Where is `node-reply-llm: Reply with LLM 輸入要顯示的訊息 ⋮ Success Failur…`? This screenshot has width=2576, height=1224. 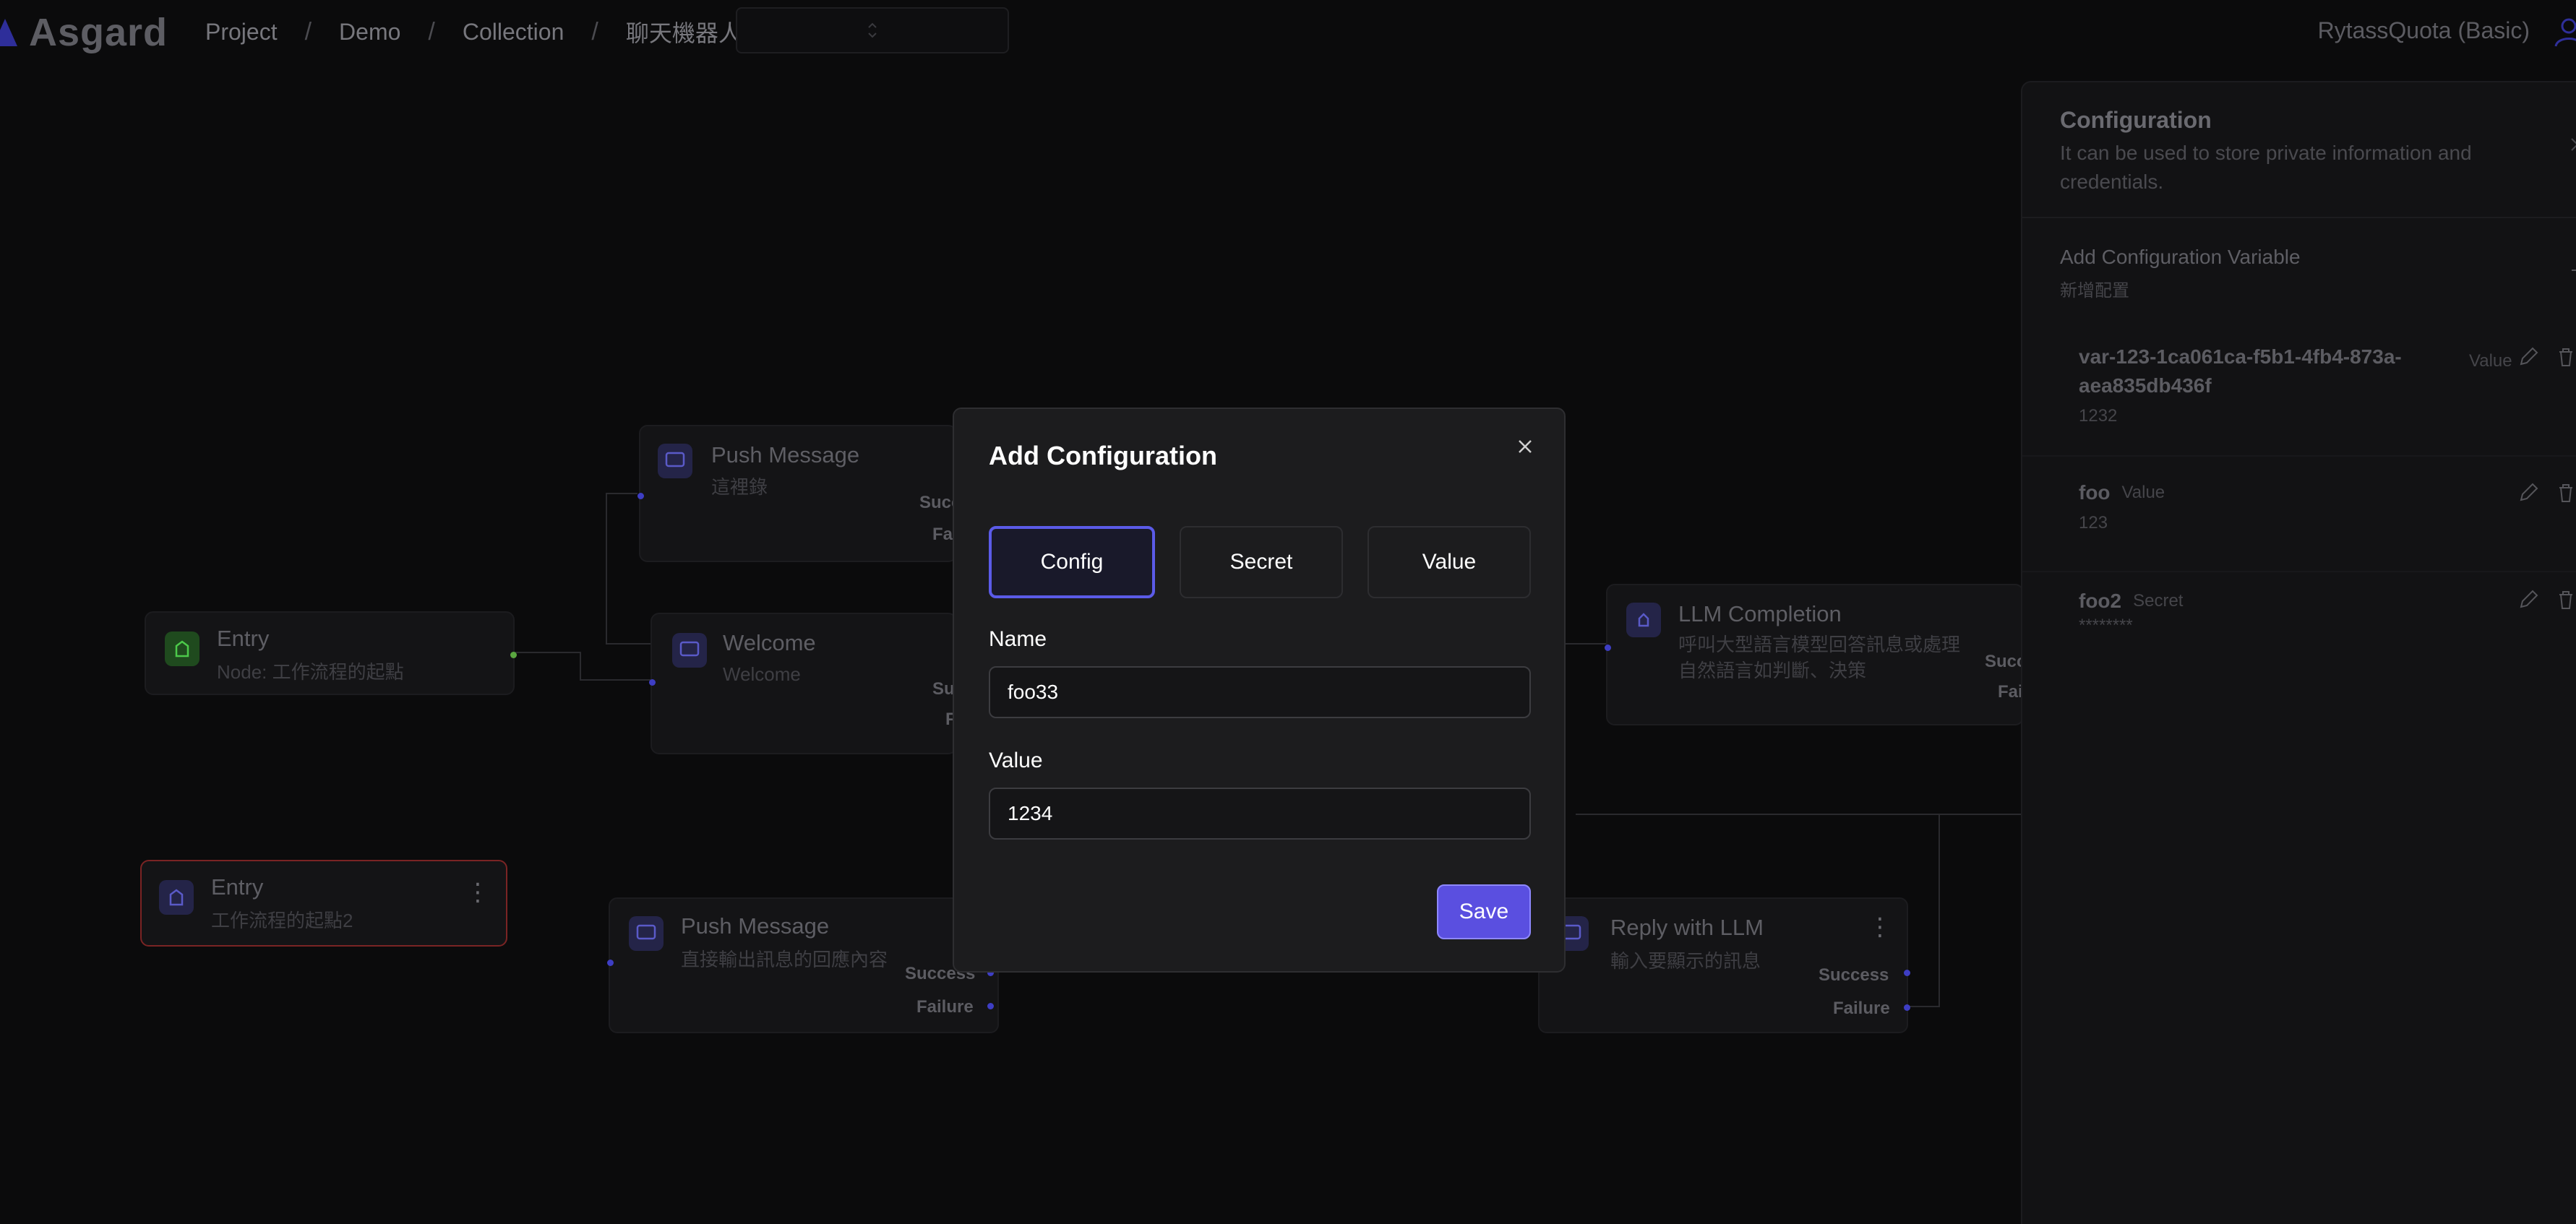 node-reply-llm: Reply with LLM 輸入要顯示的訊息 ⋮ Success Failur… is located at coordinates (1724, 965).